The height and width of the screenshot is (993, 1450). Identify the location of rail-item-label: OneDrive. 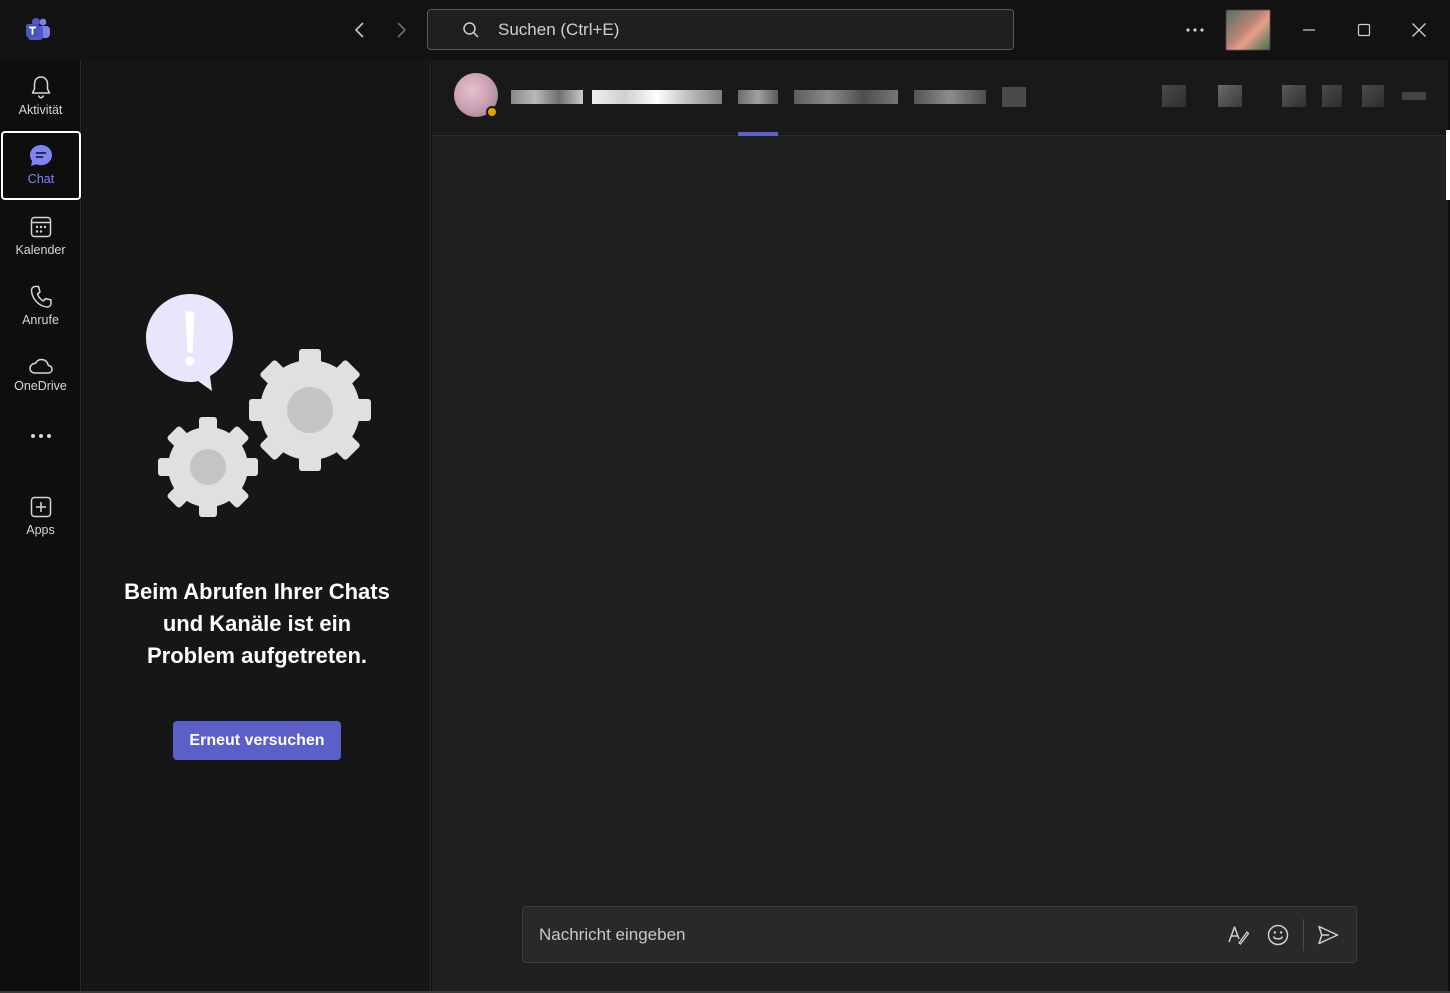
(40, 386).